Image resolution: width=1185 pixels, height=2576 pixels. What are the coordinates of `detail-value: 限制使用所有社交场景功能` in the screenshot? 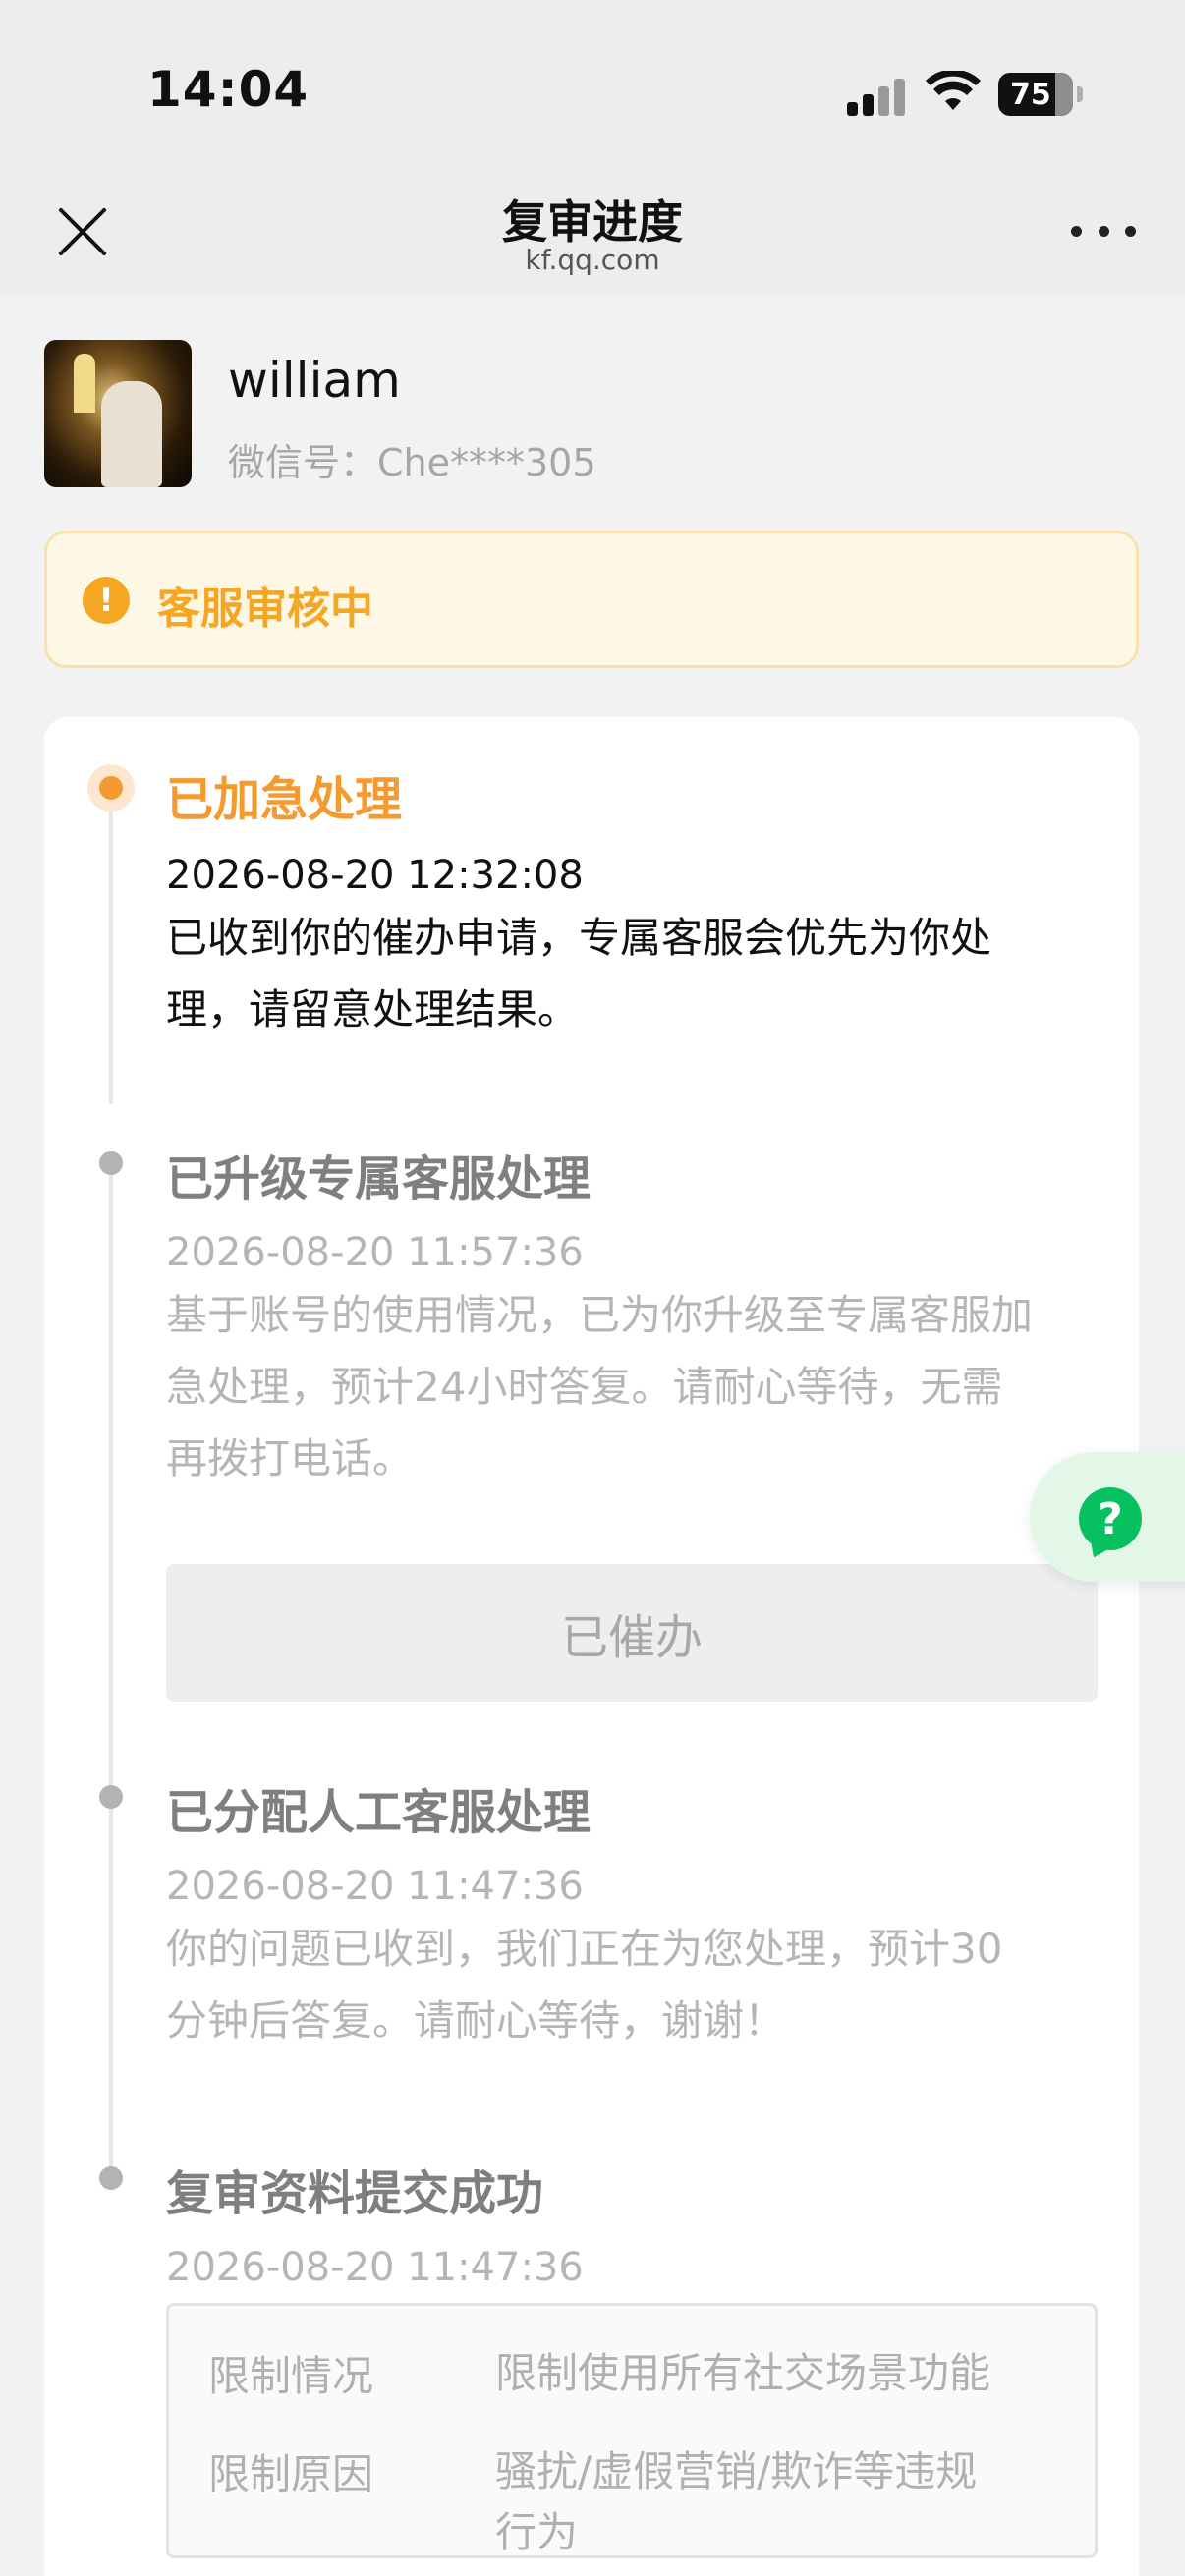 It's located at (743, 2373).